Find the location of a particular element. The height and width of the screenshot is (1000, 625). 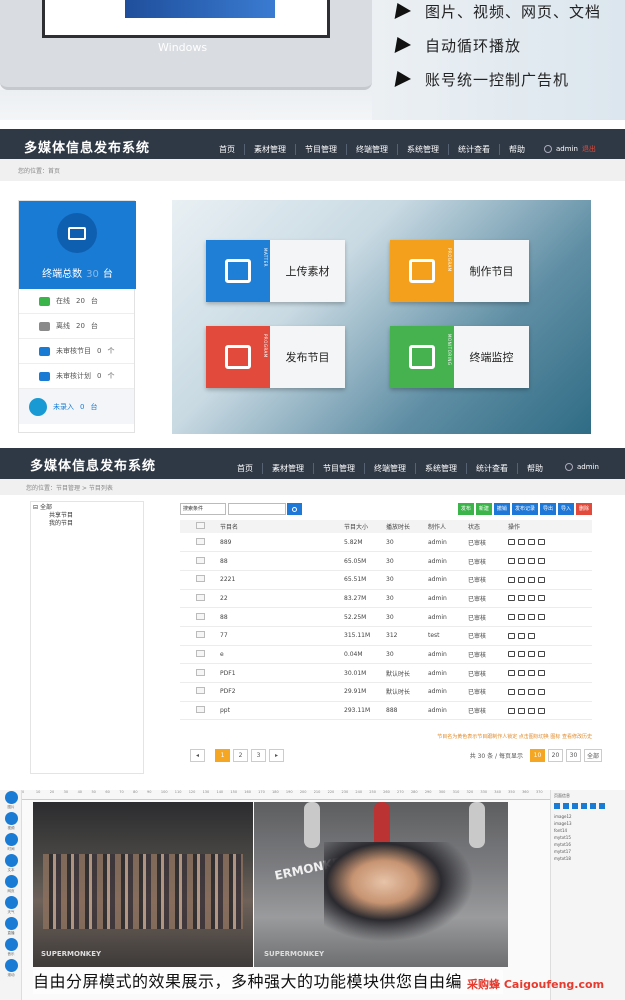

page-3: 3 is located at coordinates (258, 755).